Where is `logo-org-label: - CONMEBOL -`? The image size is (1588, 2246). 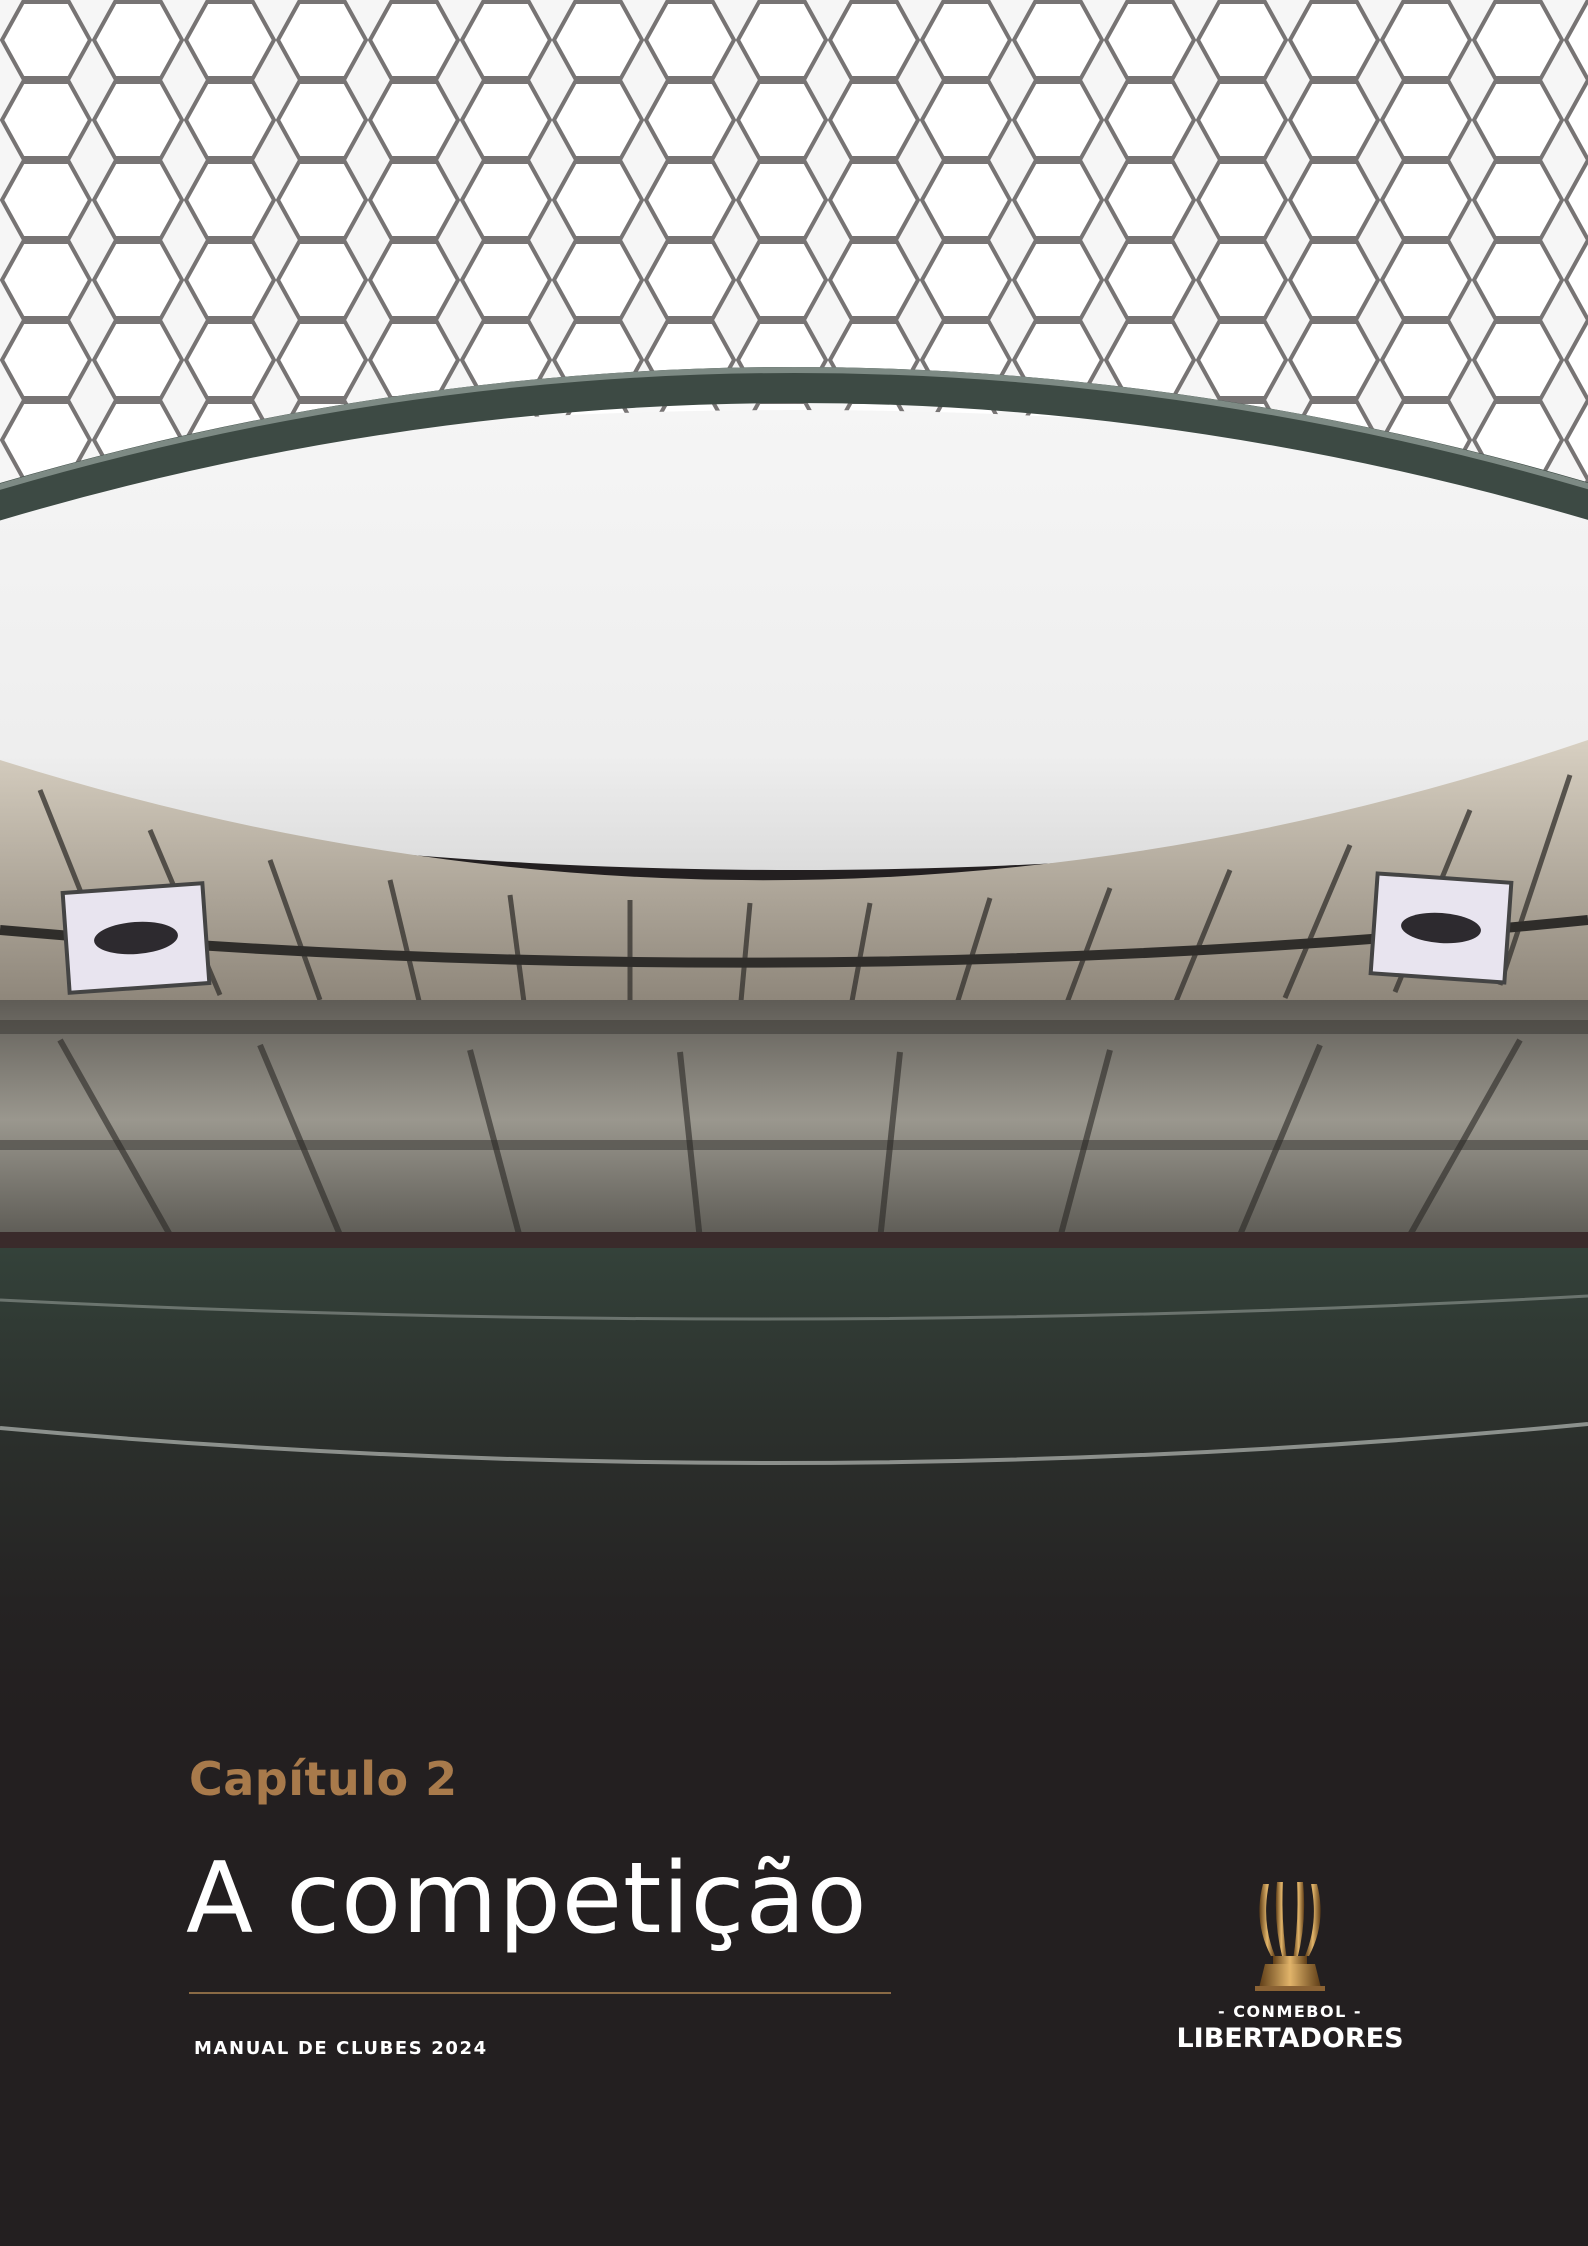 logo-org-label: - CONMEBOL - is located at coordinates (1290, 2011).